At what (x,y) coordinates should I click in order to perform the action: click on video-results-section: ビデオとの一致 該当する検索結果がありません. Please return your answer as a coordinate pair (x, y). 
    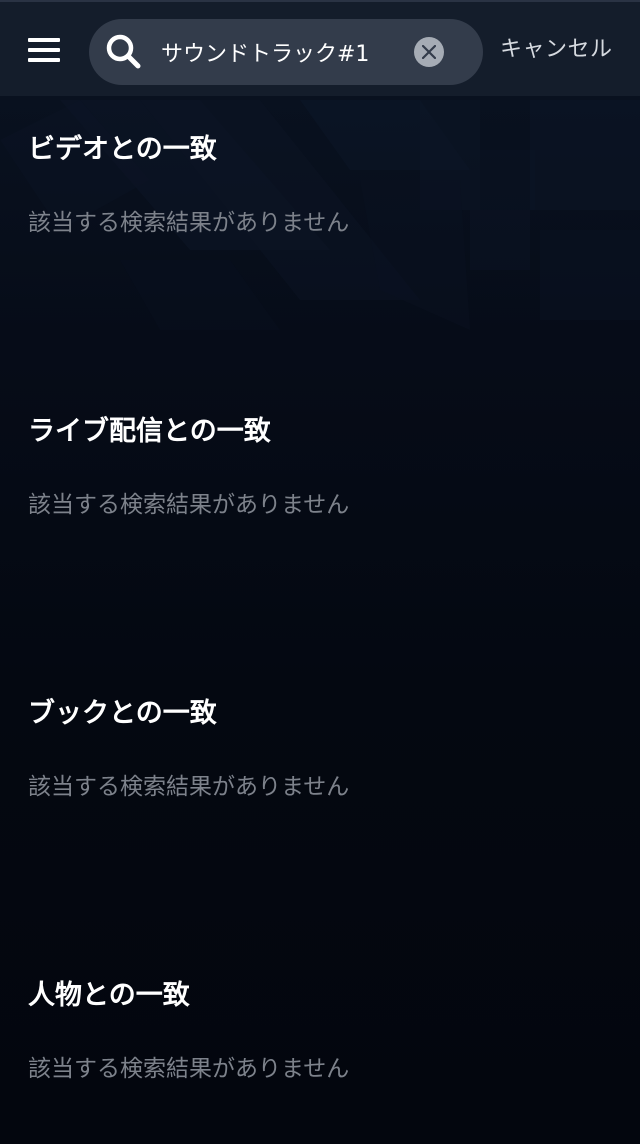
    Looking at the image, I should click on (318, 185).